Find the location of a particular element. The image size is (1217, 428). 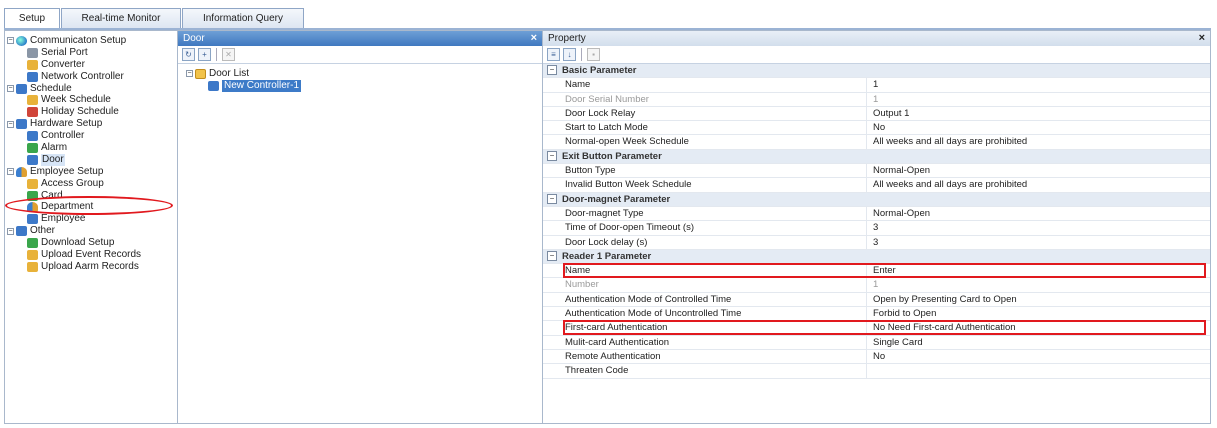

property-category: − Door-magnet Parameter is located at coordinates (876, 199).